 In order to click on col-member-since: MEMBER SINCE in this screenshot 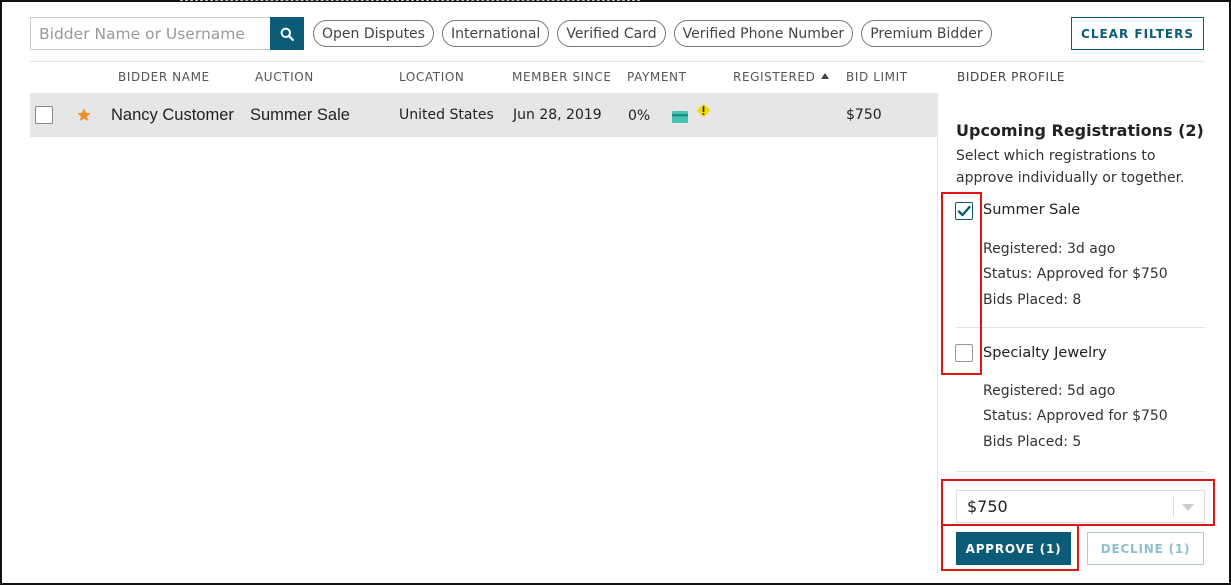, I will do `click(562, 77)`.